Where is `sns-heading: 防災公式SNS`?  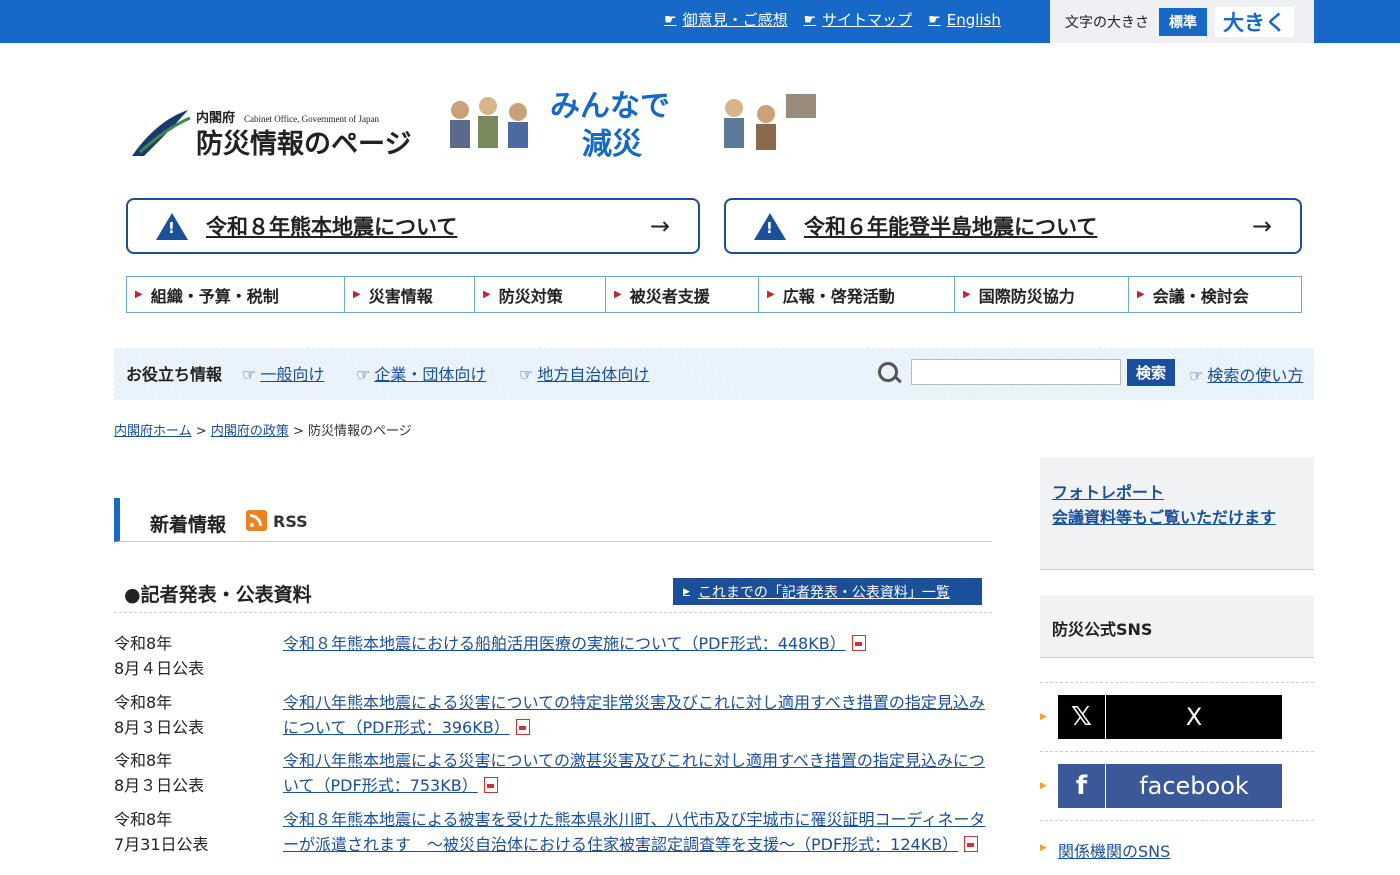
sns-heading: 防災公式SNS is located at coordinates (1177, 626).